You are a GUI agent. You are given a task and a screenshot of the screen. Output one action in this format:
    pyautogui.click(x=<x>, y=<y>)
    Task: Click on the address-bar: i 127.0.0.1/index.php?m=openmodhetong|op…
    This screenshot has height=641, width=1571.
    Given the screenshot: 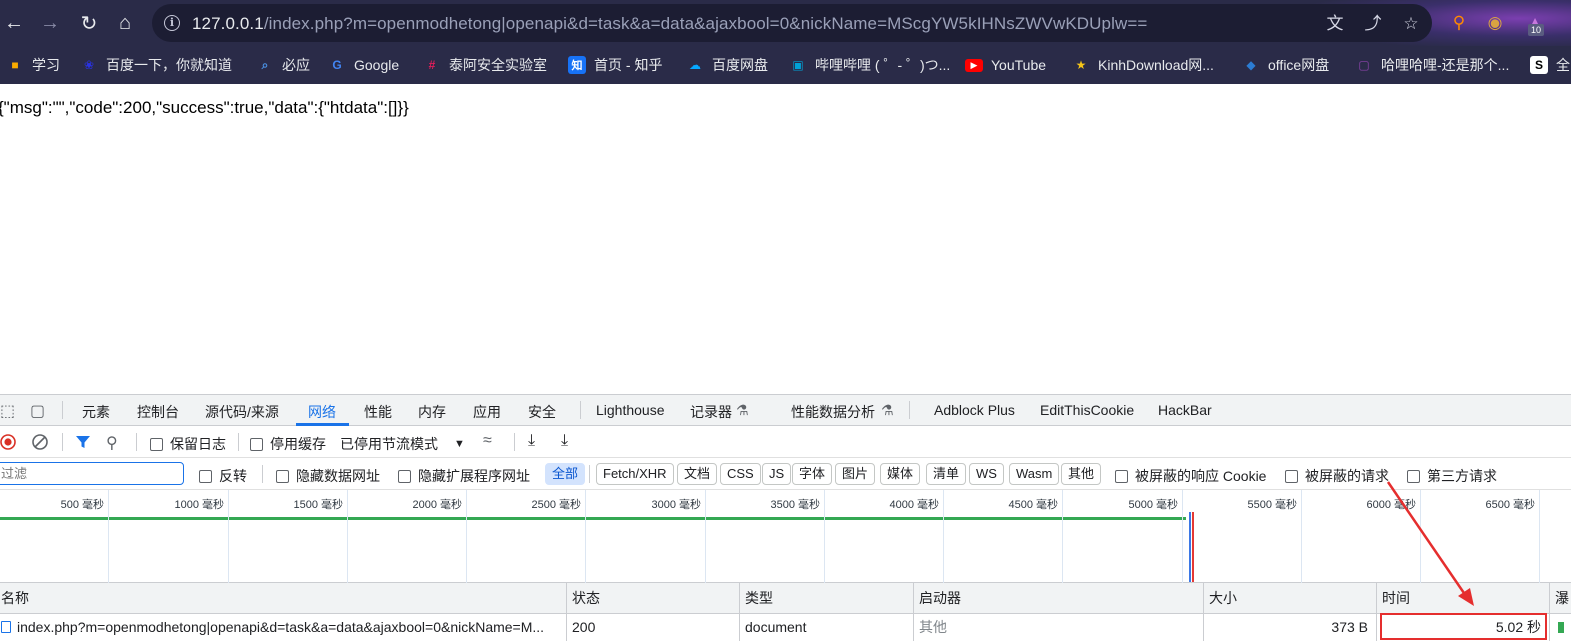 What is the action you would take?
    pyautogui.click(x=792, y=23)
    